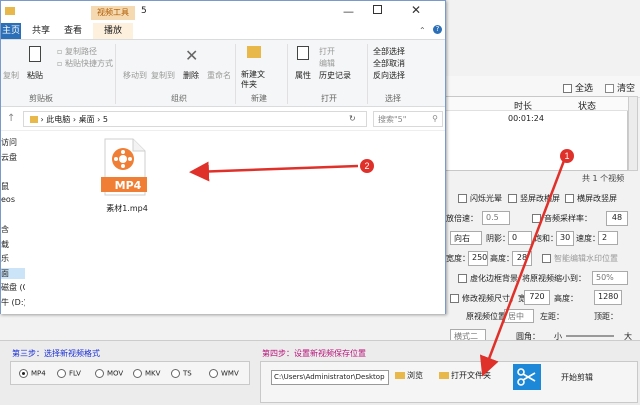  What do you see at coordinates (366, 166) in the screenshot?
I see `badge-two-text: 2` at bounding box center [366, 166].